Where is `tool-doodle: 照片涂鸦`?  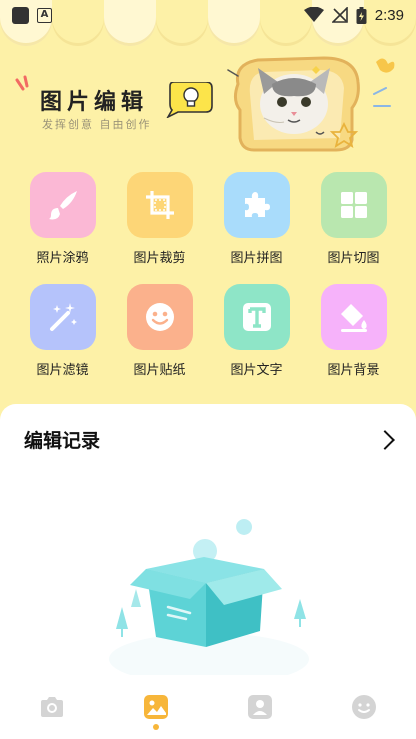 tool-doodle: 照片涂鸦 is located at coordinates (62, 219).